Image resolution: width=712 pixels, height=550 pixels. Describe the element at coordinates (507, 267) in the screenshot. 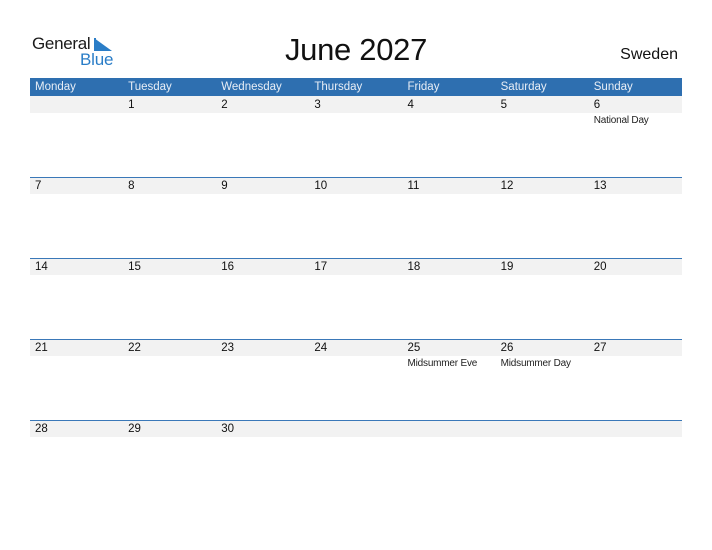

I see `day-number: 19` at that location.